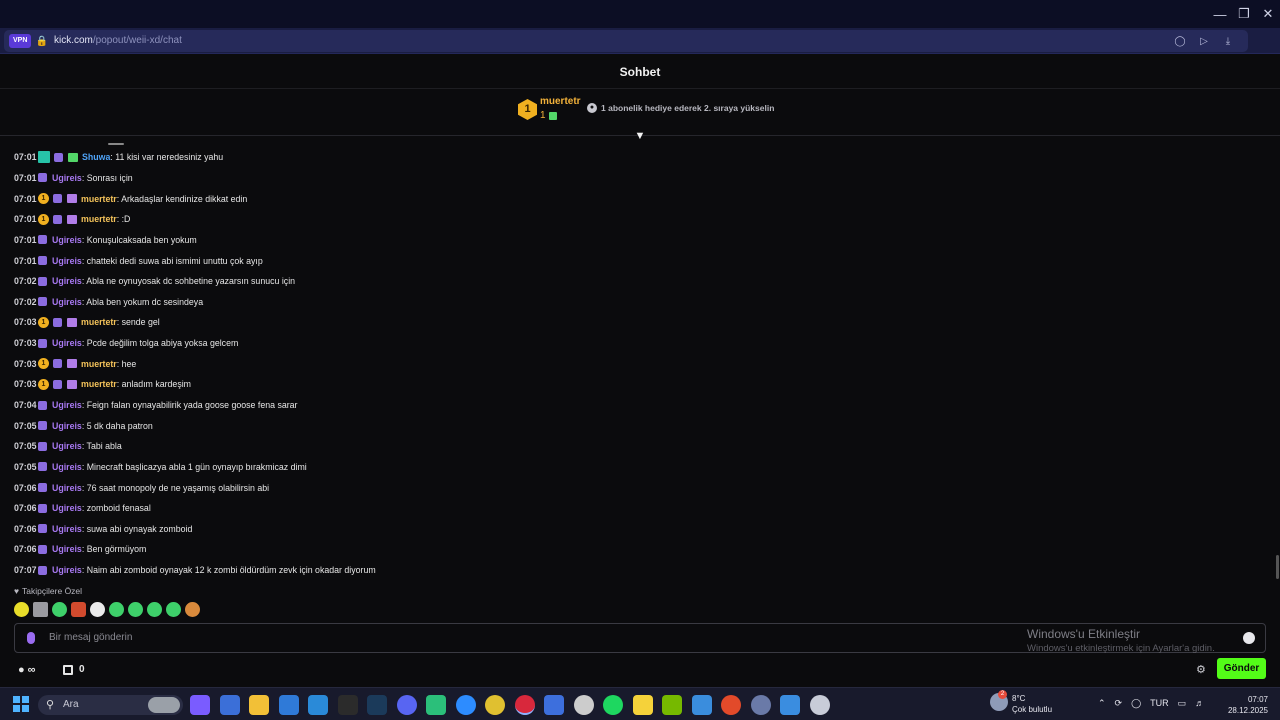  Describe the element at coordinates (1199, 703) in the screenshot. I see `speaker-icon: ♬` at that location.